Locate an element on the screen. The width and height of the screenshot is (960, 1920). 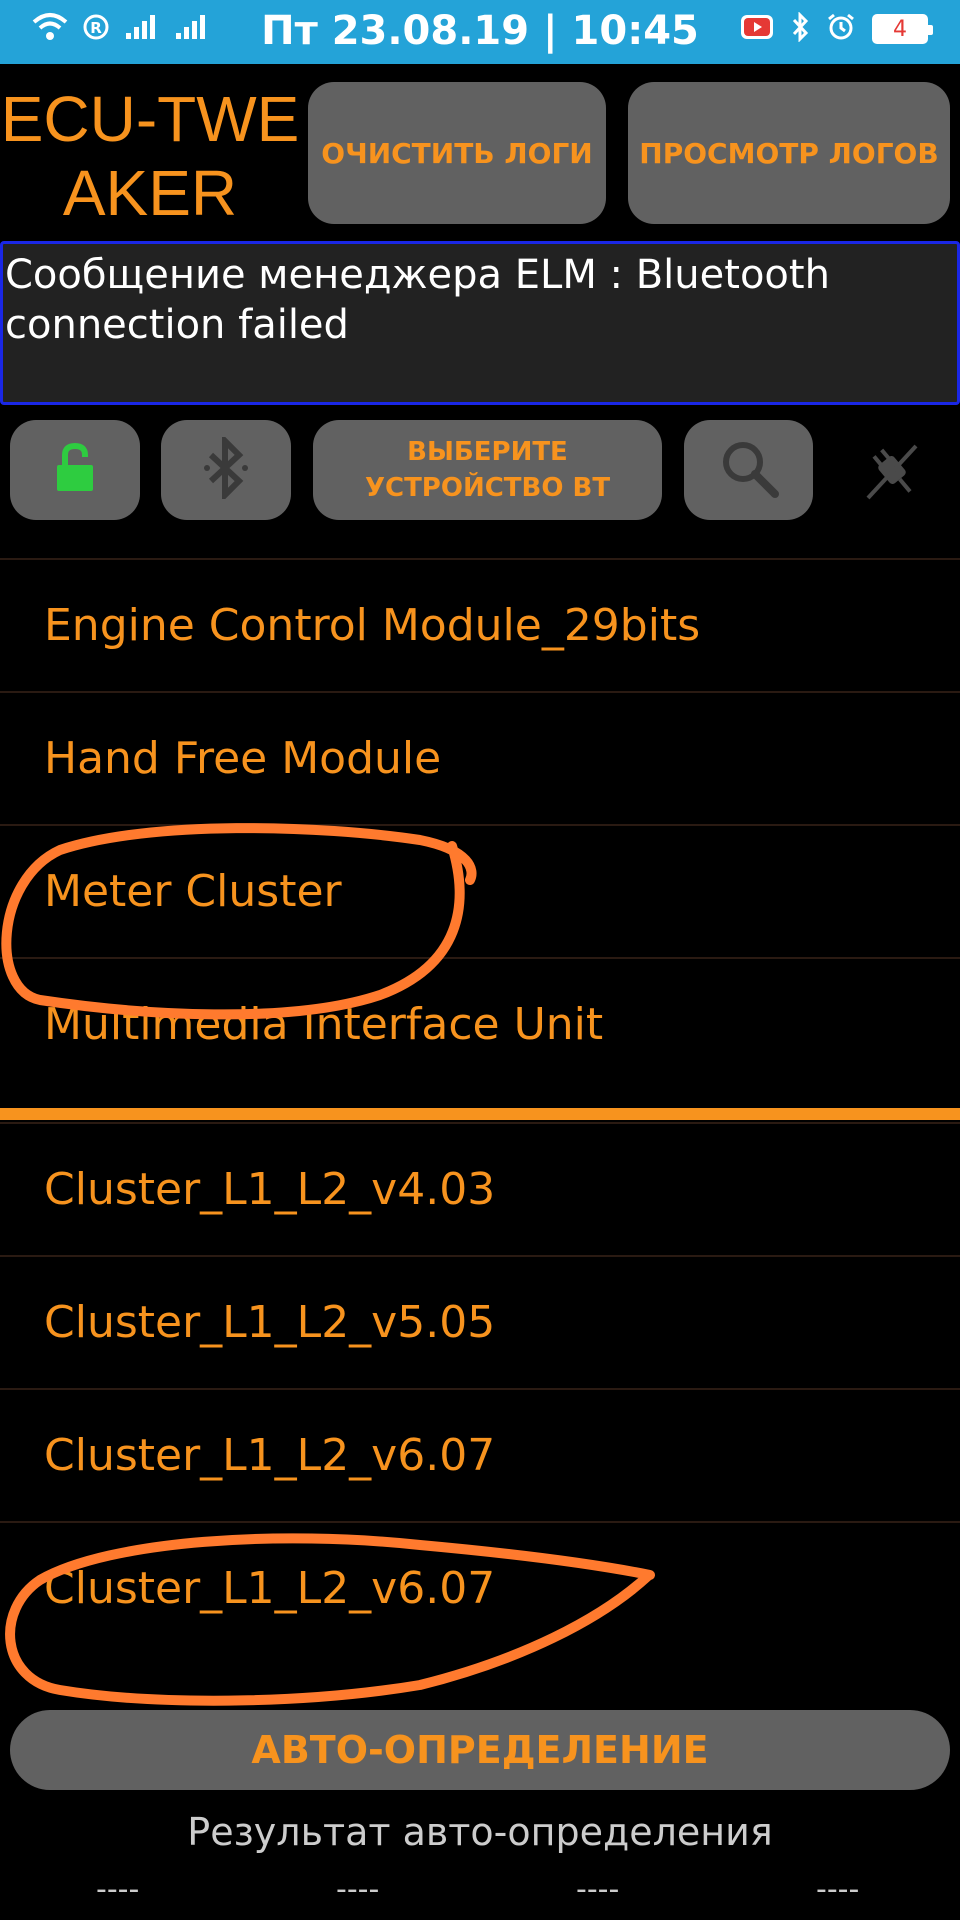
select-bt-device-button: ВЫБЕРИТЕ УСТРОЙСТВО ВТ is located at coordinates (487, 470).